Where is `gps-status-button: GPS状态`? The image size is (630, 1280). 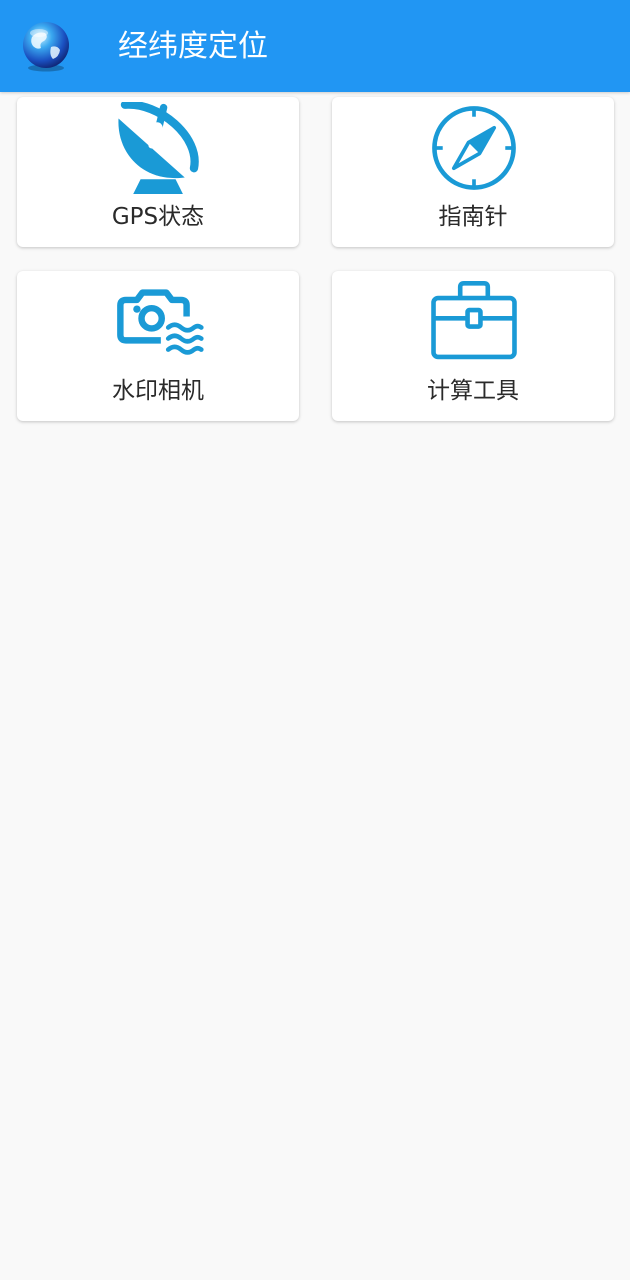 gps-status-button: GPS状态 is located at coordinates (158, 172).